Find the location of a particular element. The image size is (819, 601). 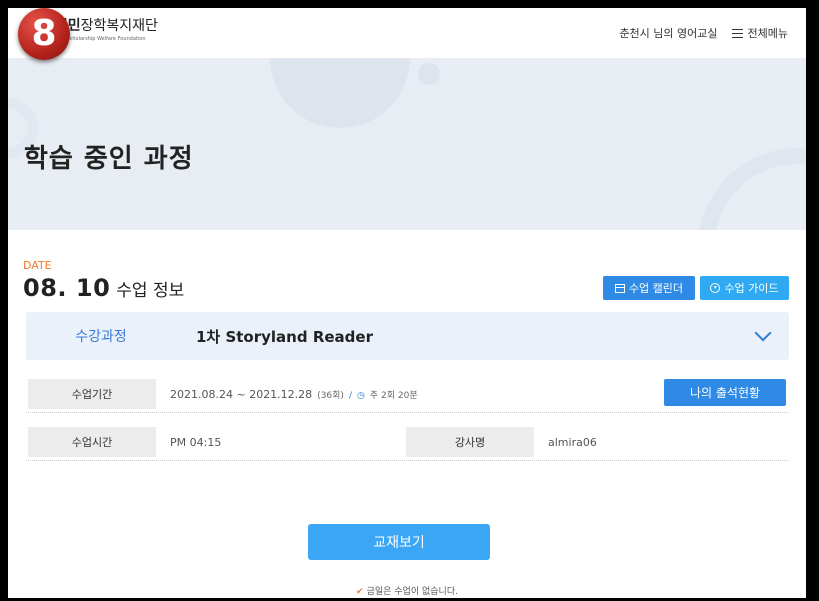

teacher-value: almira06 is located at coordinates (572, 442).